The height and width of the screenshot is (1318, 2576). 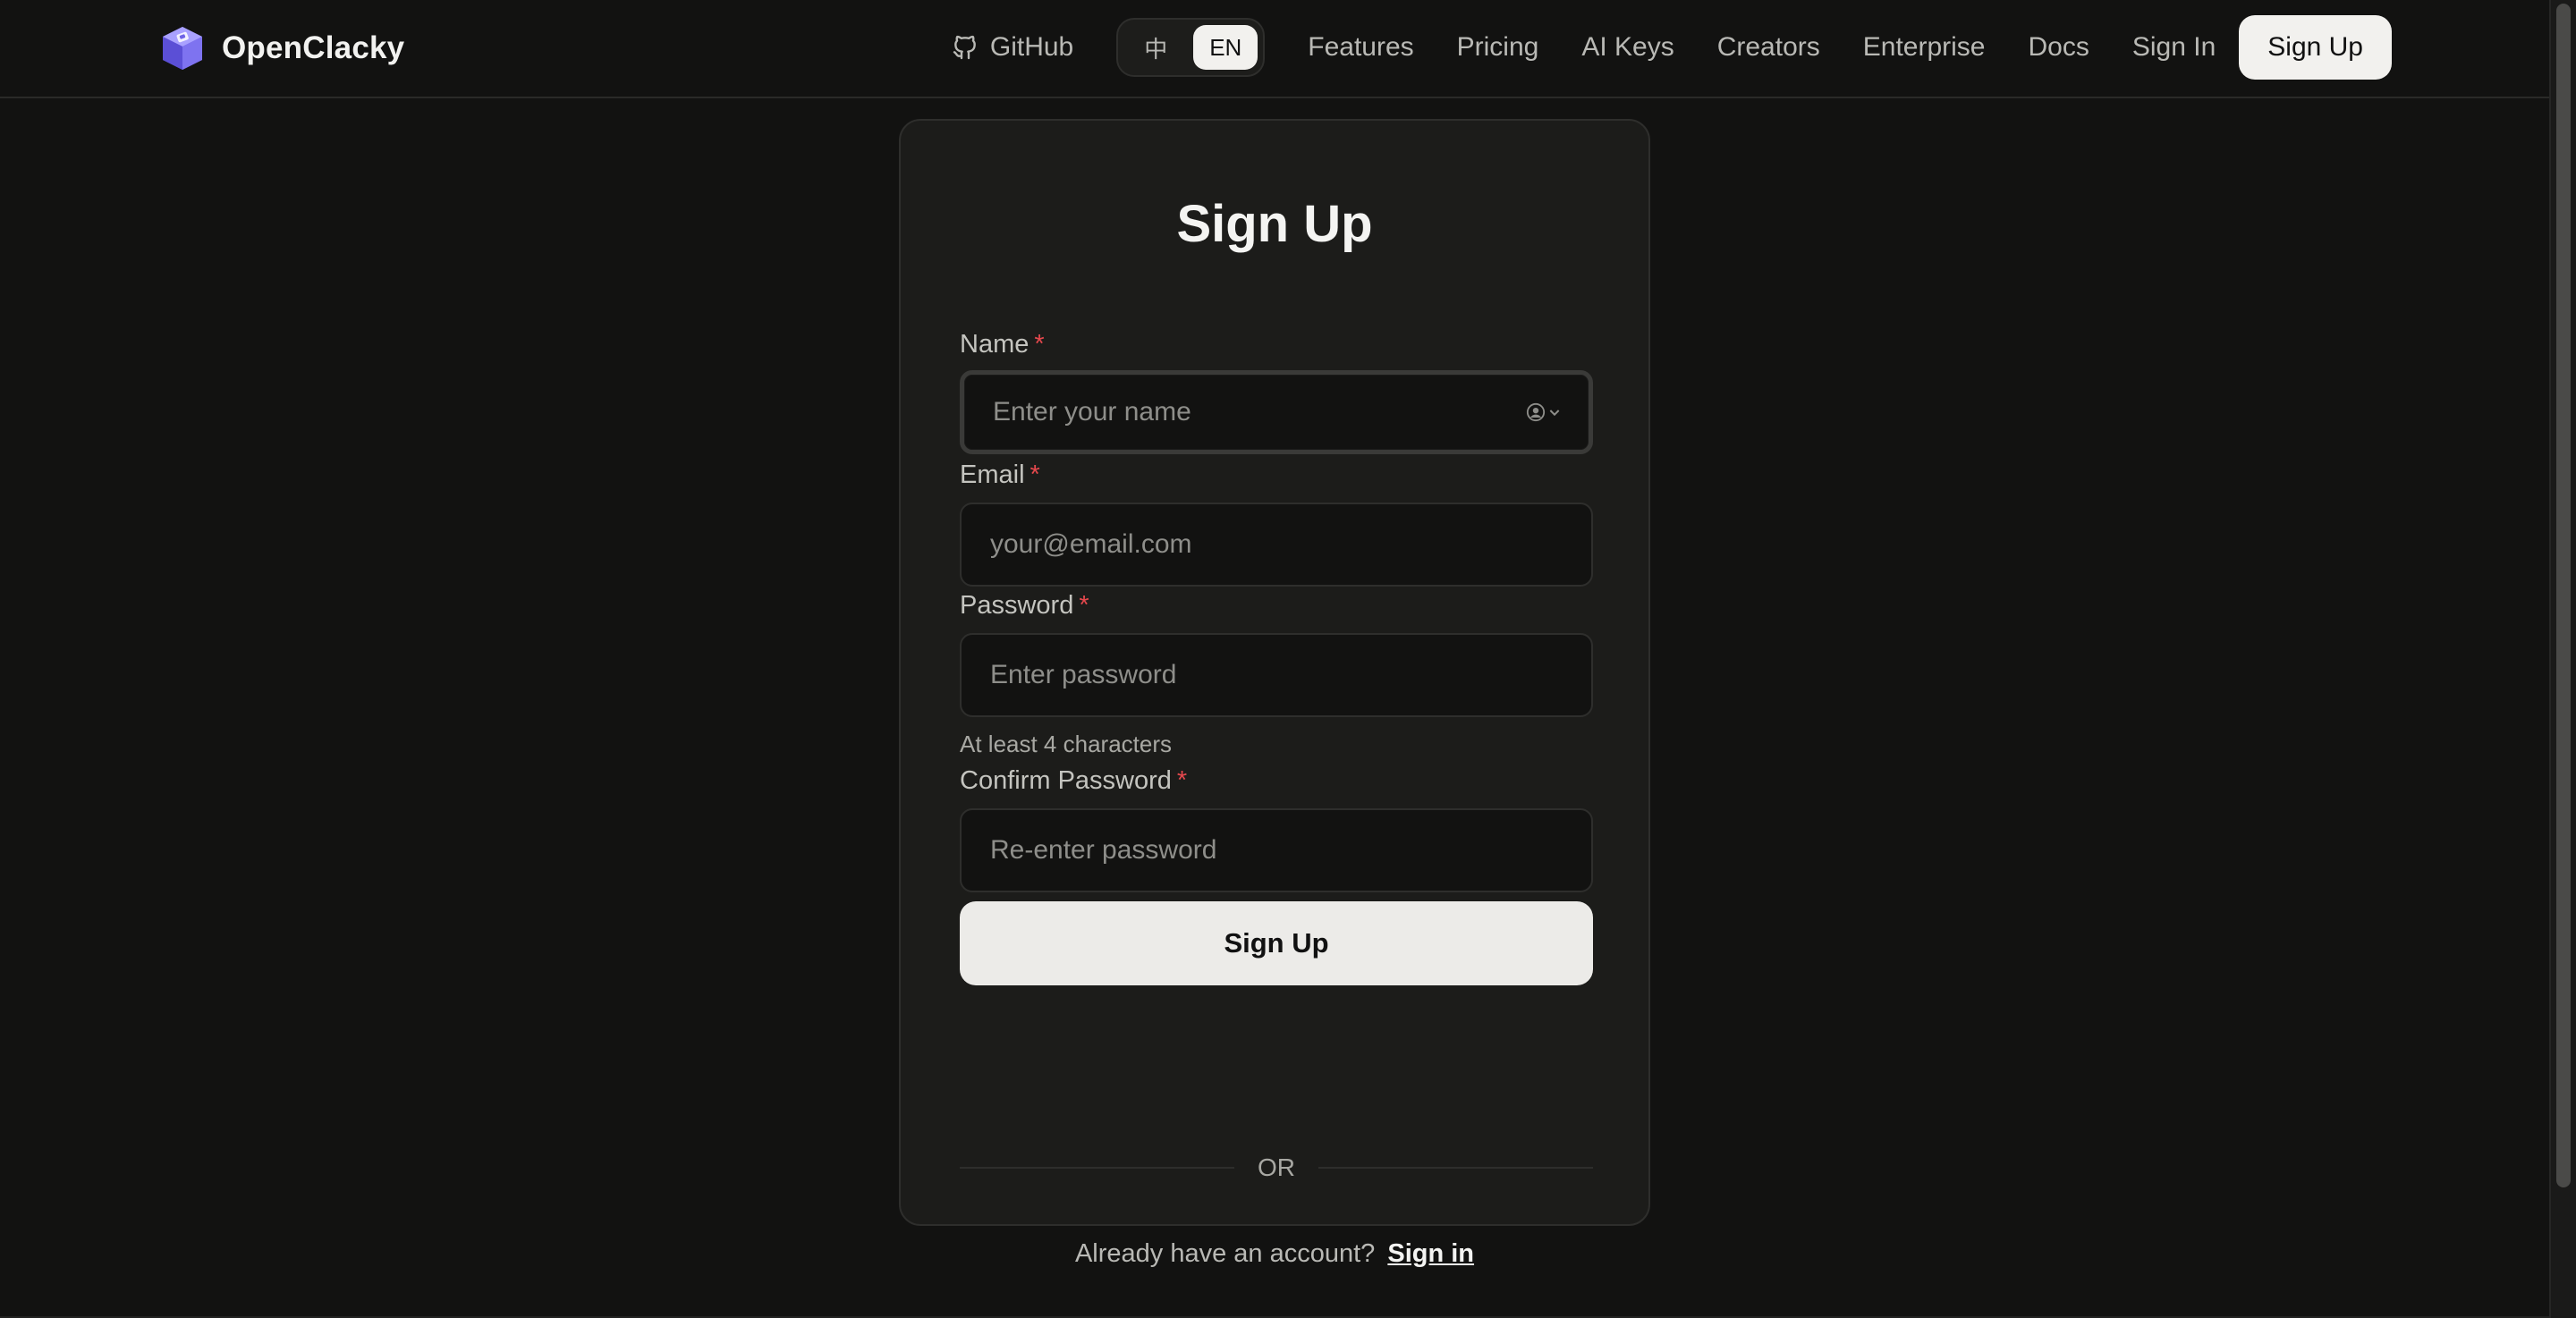 What do you see at coordinates (1155, 48) in the screenshot?
I see `lang-option-zh: 中` at bounding box center [1155, 48].